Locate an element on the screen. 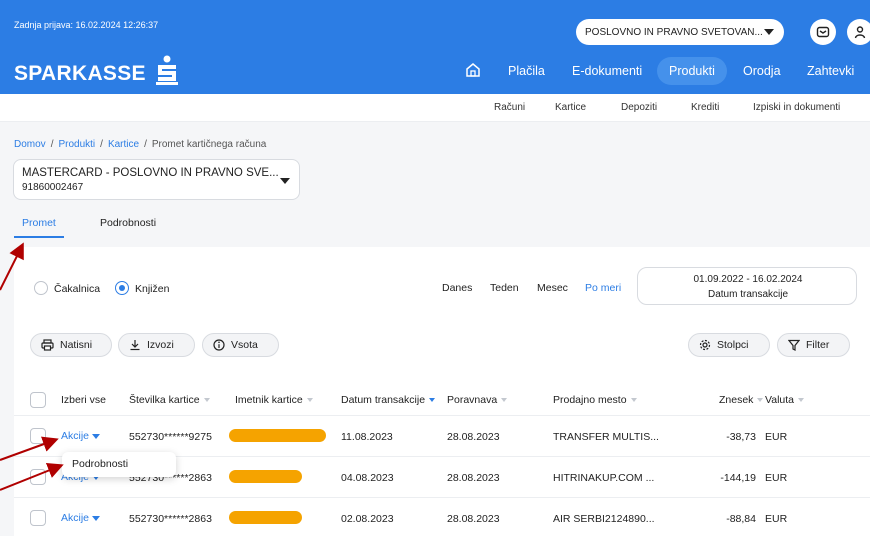  header-merchant: Prodajno mesto is located at coordinates (595, 400).